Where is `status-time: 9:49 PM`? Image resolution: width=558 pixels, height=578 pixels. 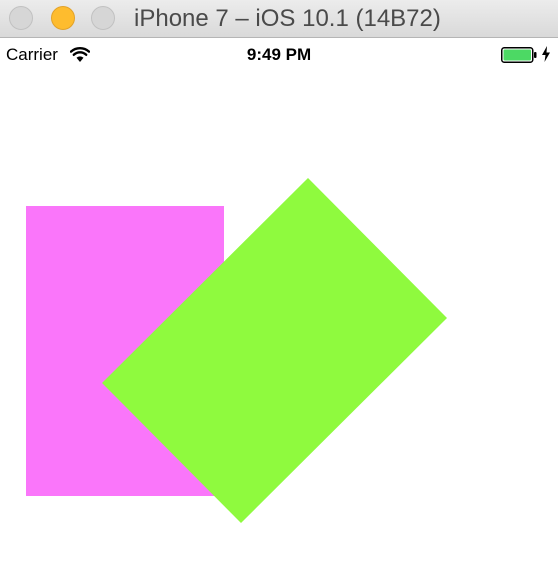 status-time: 9:49 PM is located at coordinates (279, 54).